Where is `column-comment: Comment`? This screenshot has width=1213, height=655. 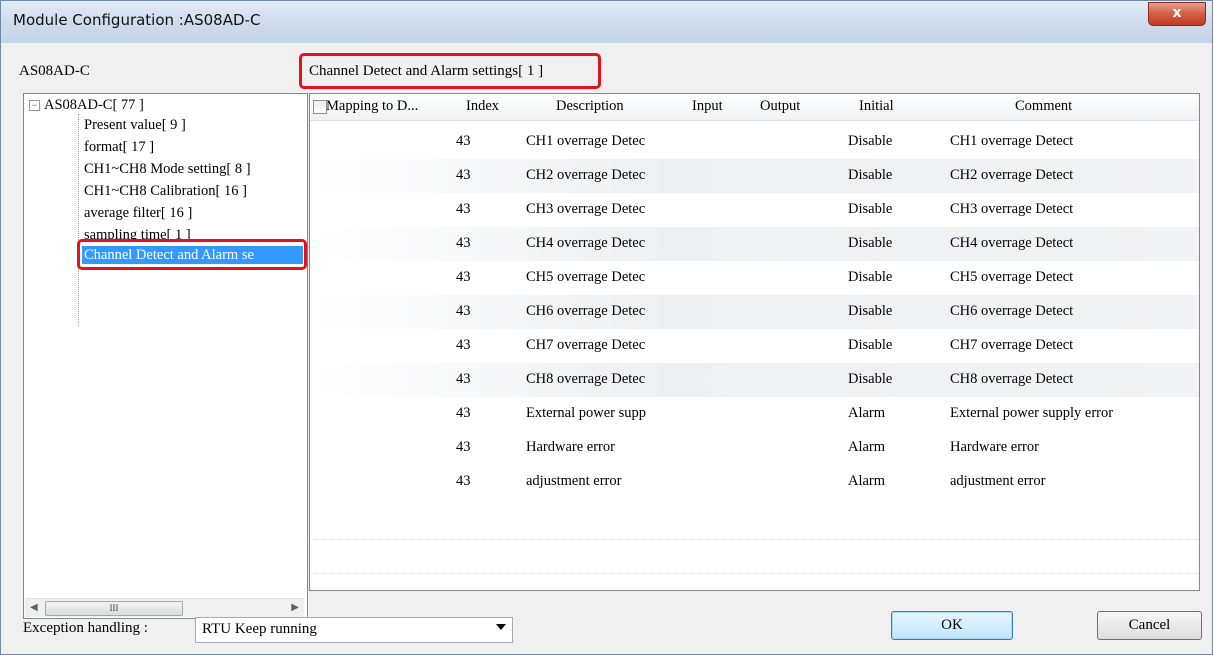
column-comment: Comment is located at coordinates (1043, 106).